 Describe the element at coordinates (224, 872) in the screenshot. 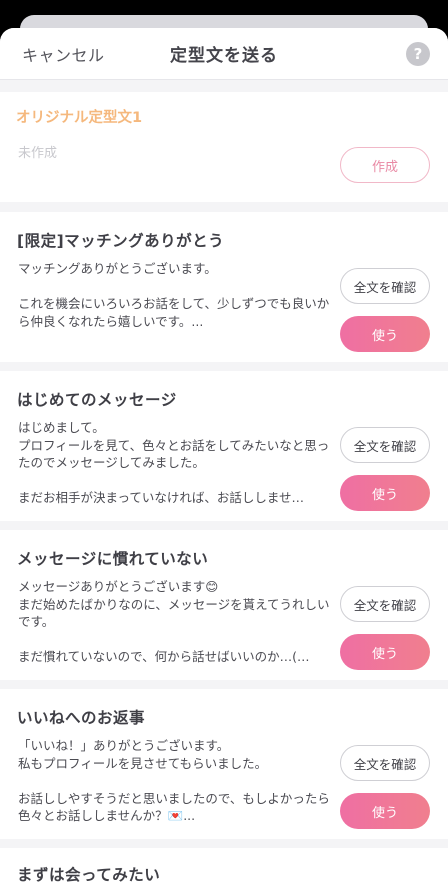

I see `template-card-want-to-meet: まずは会ってみたい` at that location.